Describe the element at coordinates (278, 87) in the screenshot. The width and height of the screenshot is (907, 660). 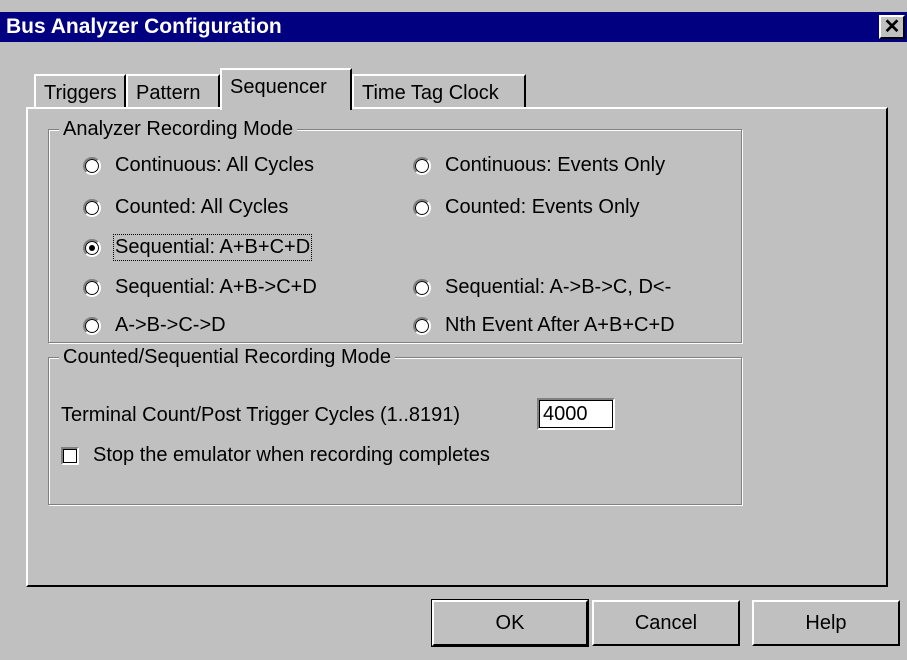
I see `tab-label: Sequencer` at that location.